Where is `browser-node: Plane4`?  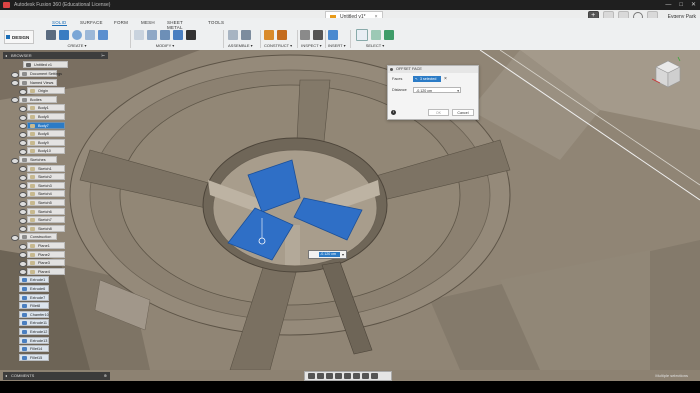 browser-node: Plane4 is located at coordinates (46, 271).